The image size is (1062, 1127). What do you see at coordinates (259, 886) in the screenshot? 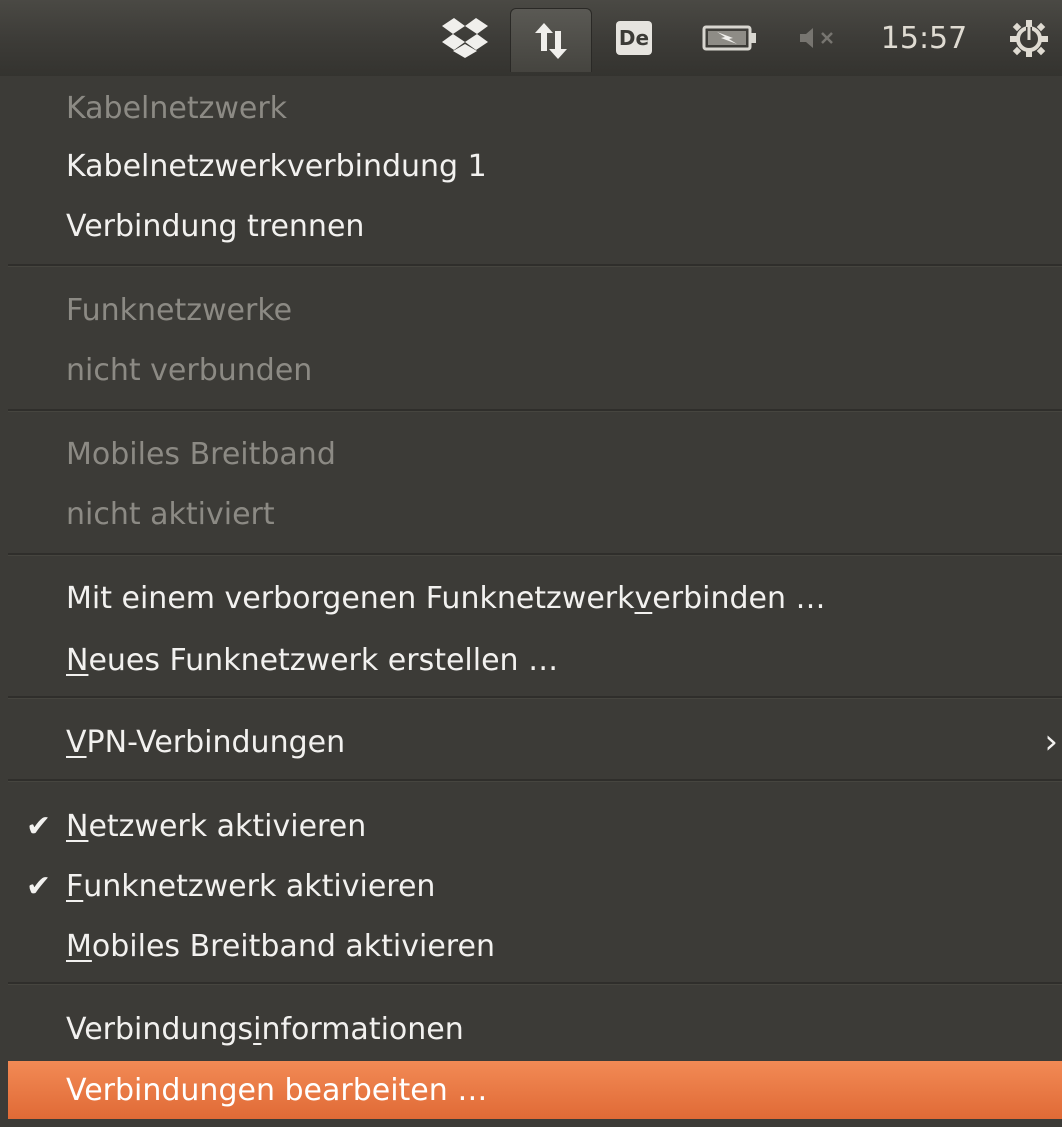
I see `menu-label: unknetzwerk aktivieren` at bounding box center [259, 886].